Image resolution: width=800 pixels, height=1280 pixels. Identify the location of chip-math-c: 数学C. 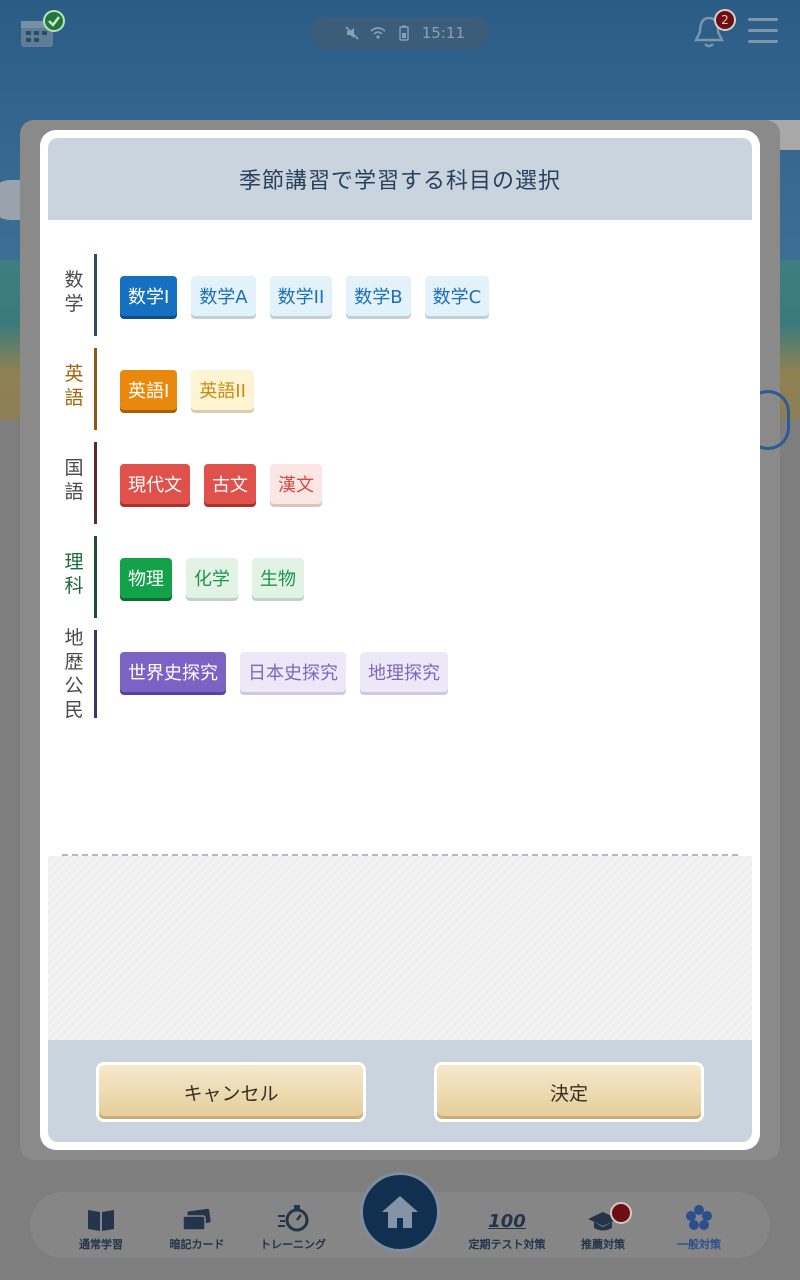
(457, 296).